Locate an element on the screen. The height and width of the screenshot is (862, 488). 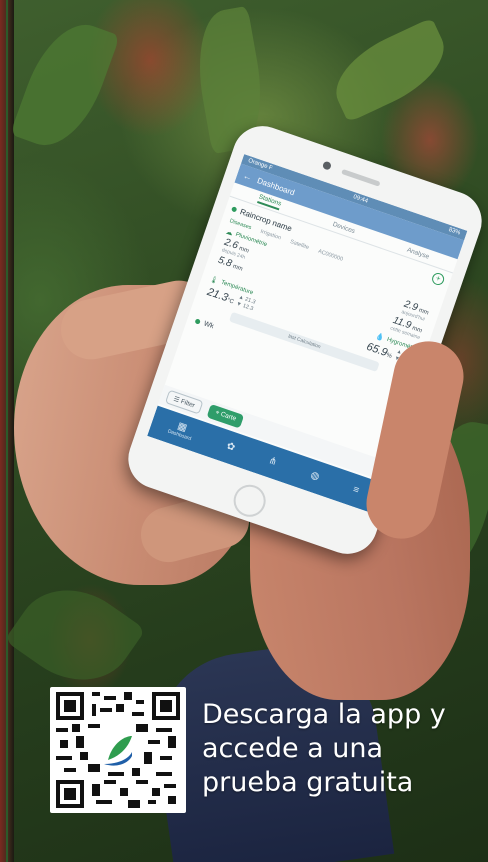
nav-alerts: ✿ is located at coordinates (231, 447).